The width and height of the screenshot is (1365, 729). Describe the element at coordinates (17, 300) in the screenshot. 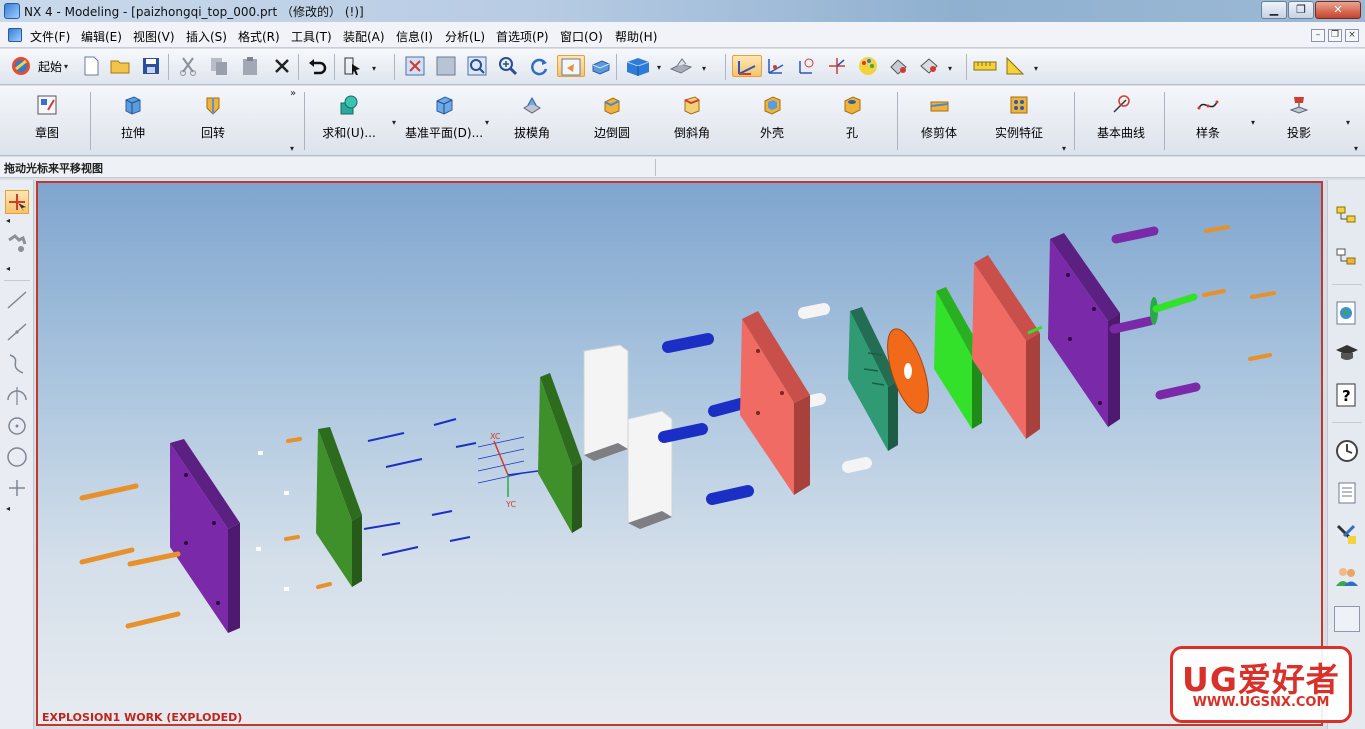

I see `line-tool-button` at that location.